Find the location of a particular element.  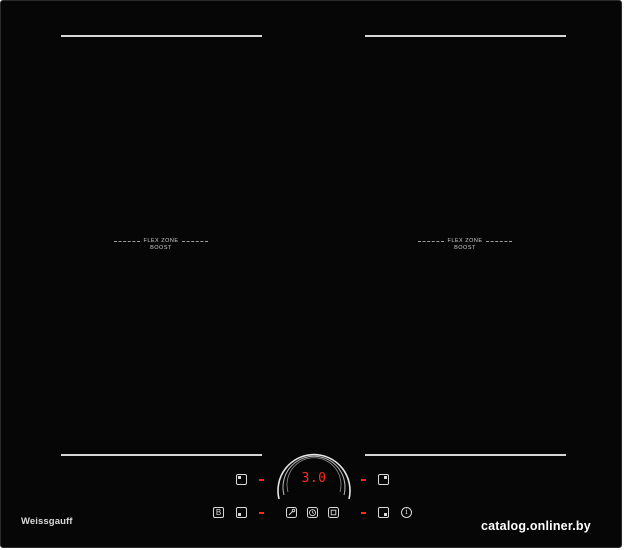

lock-key-icon is located at coordinates (291, 512).